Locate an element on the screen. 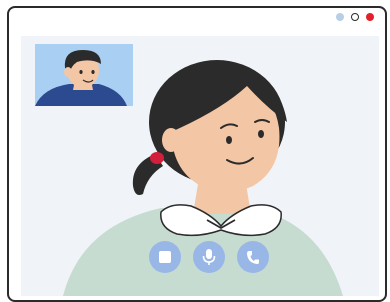 The height and width of the screenshot is (302, 390). stop-button is located at coordinates (165, 257).